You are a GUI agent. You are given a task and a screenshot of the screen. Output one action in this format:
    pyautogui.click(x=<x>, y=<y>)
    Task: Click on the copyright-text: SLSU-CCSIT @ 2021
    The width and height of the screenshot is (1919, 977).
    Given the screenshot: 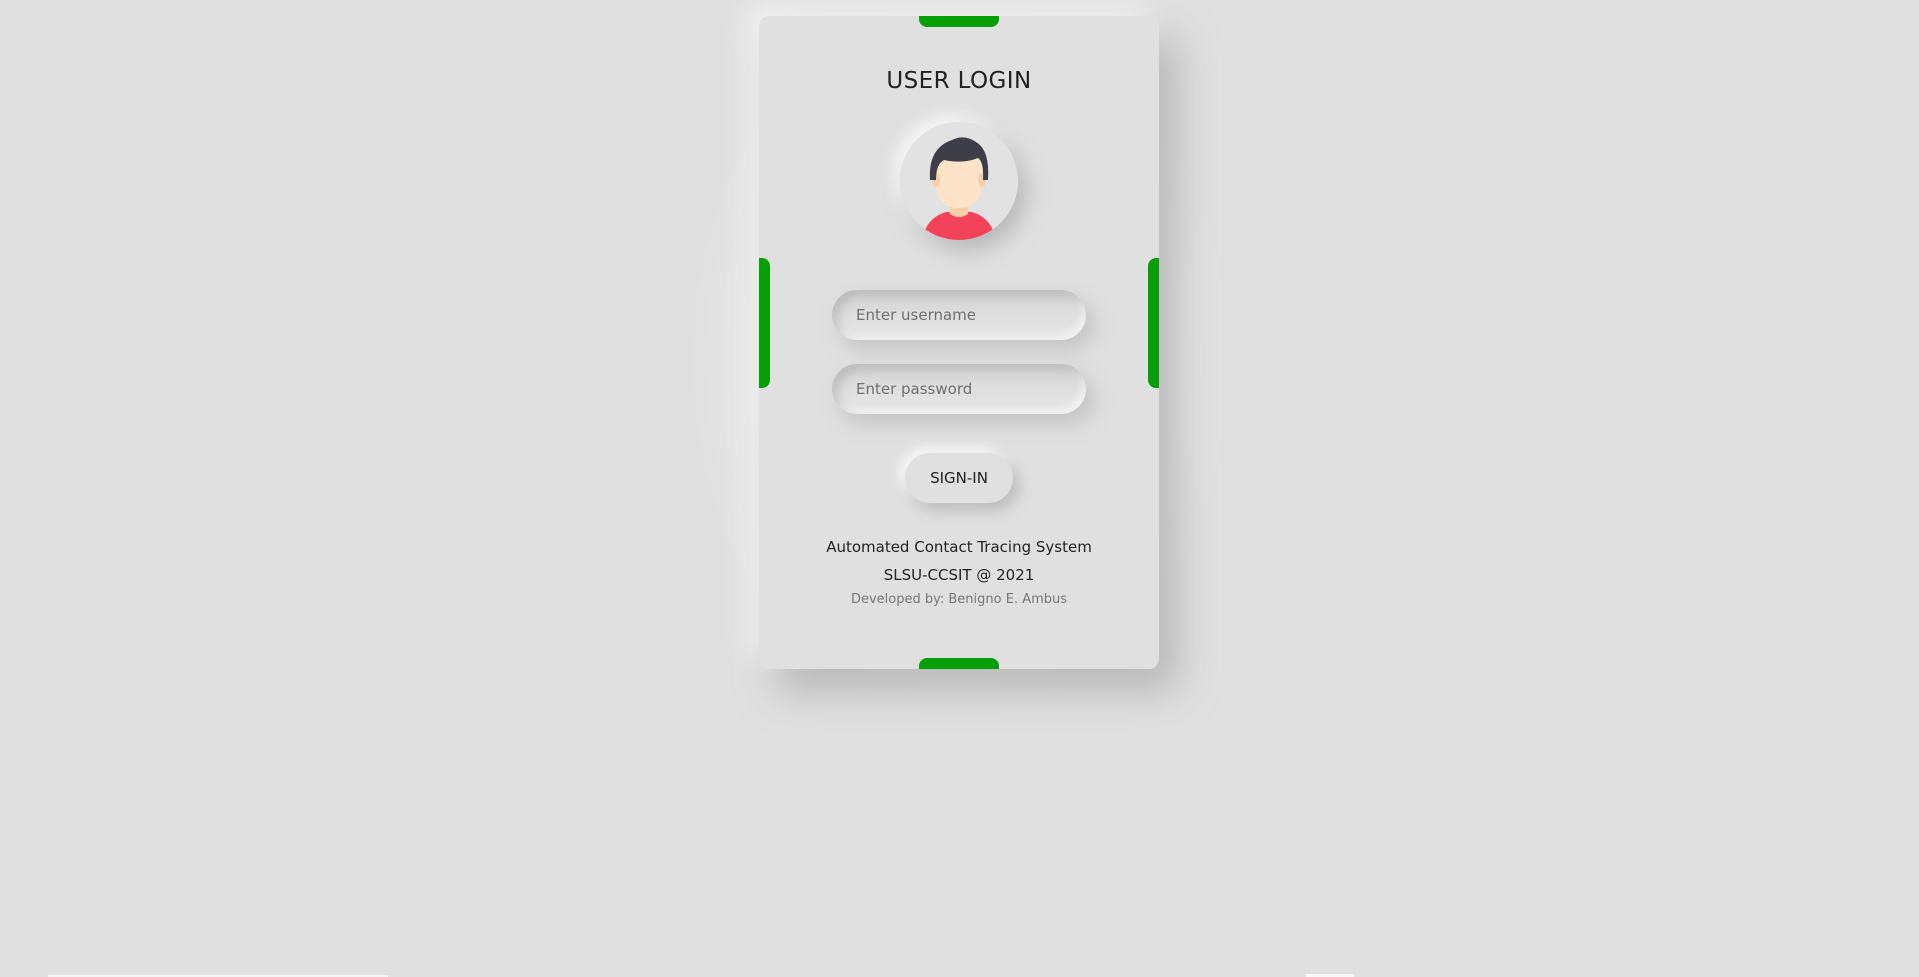 What is the action you would take?
    pyautogui.click(x=959, y=575)
    